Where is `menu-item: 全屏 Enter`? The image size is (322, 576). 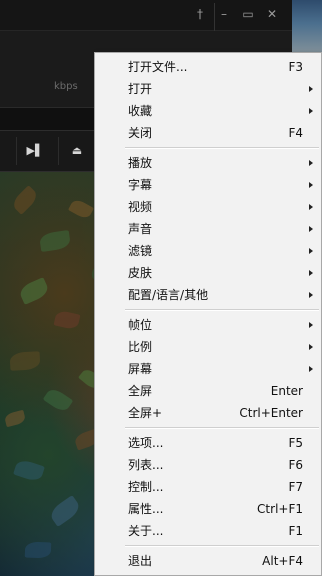
menu-item: 全屏 Enter is located at coordinates (208, 391).